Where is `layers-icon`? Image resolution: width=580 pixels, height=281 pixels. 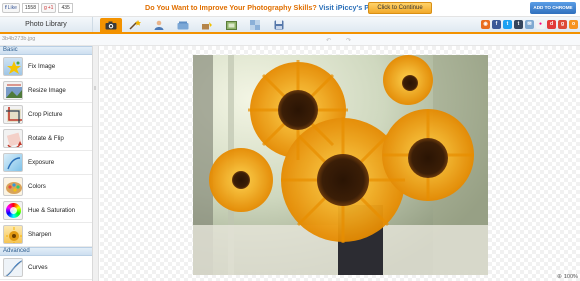 layers-icon is located at coordinates (183, 25).